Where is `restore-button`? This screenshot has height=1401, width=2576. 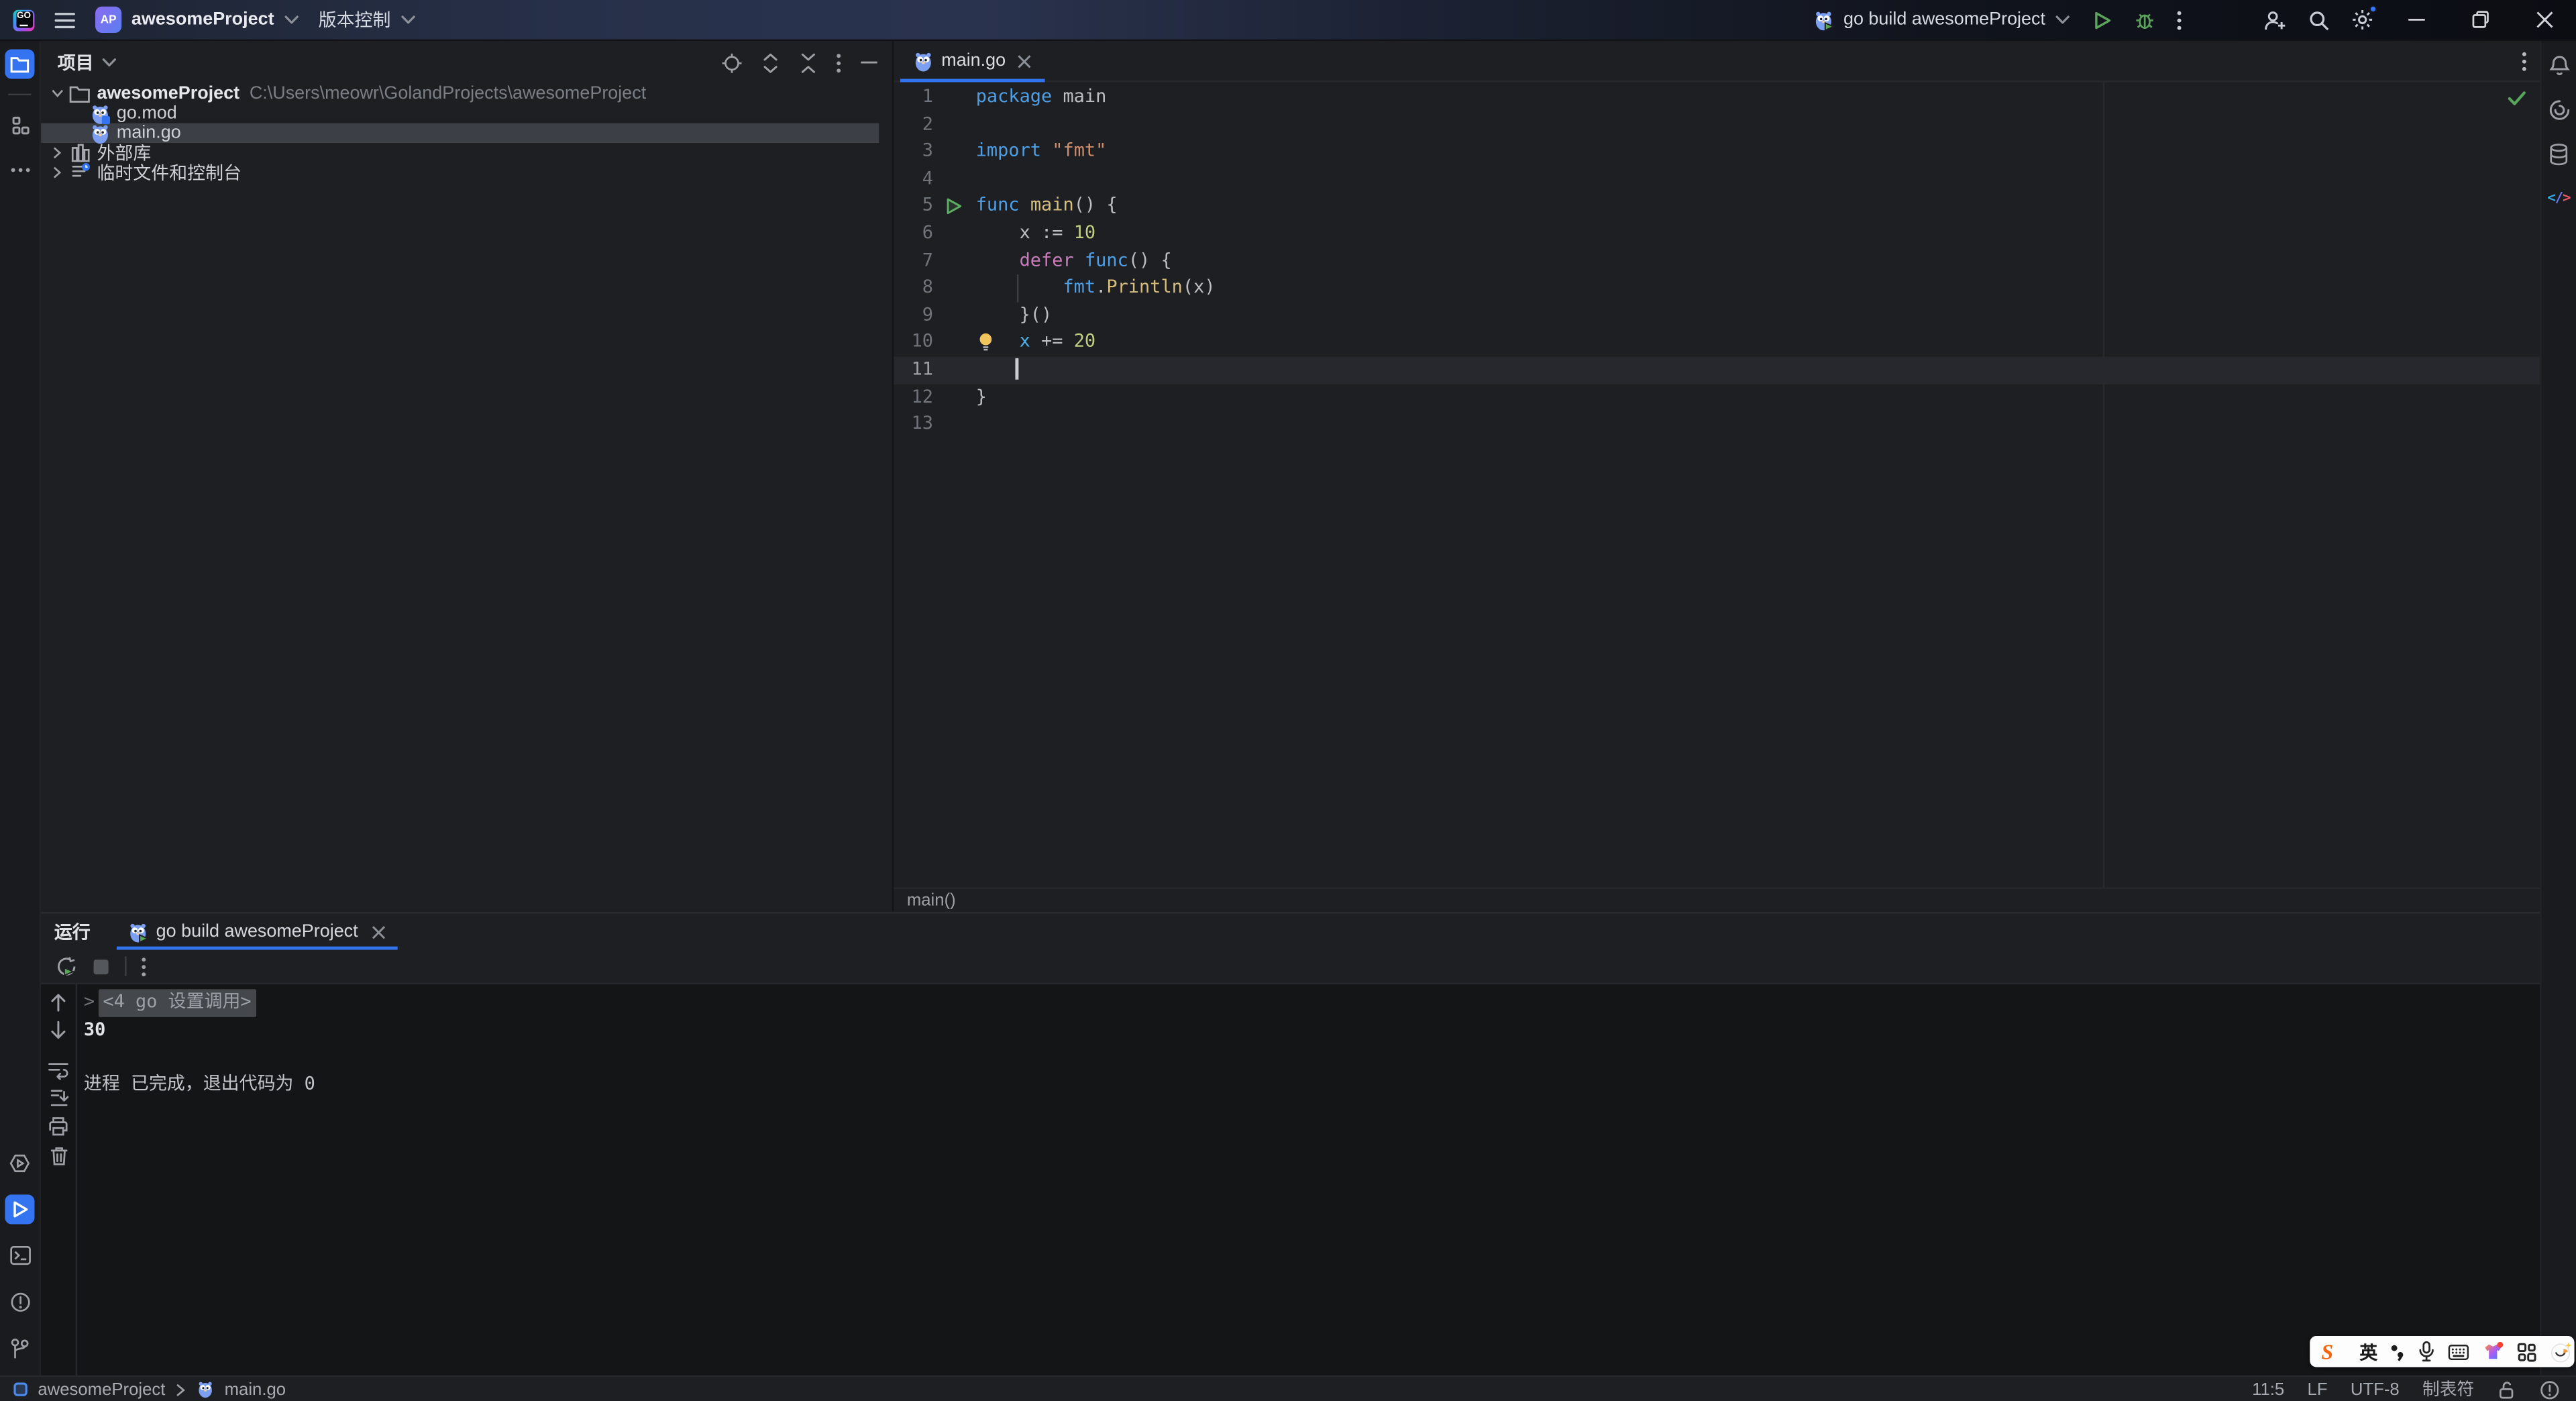 restore-button is located at coordinates (2480, 20).